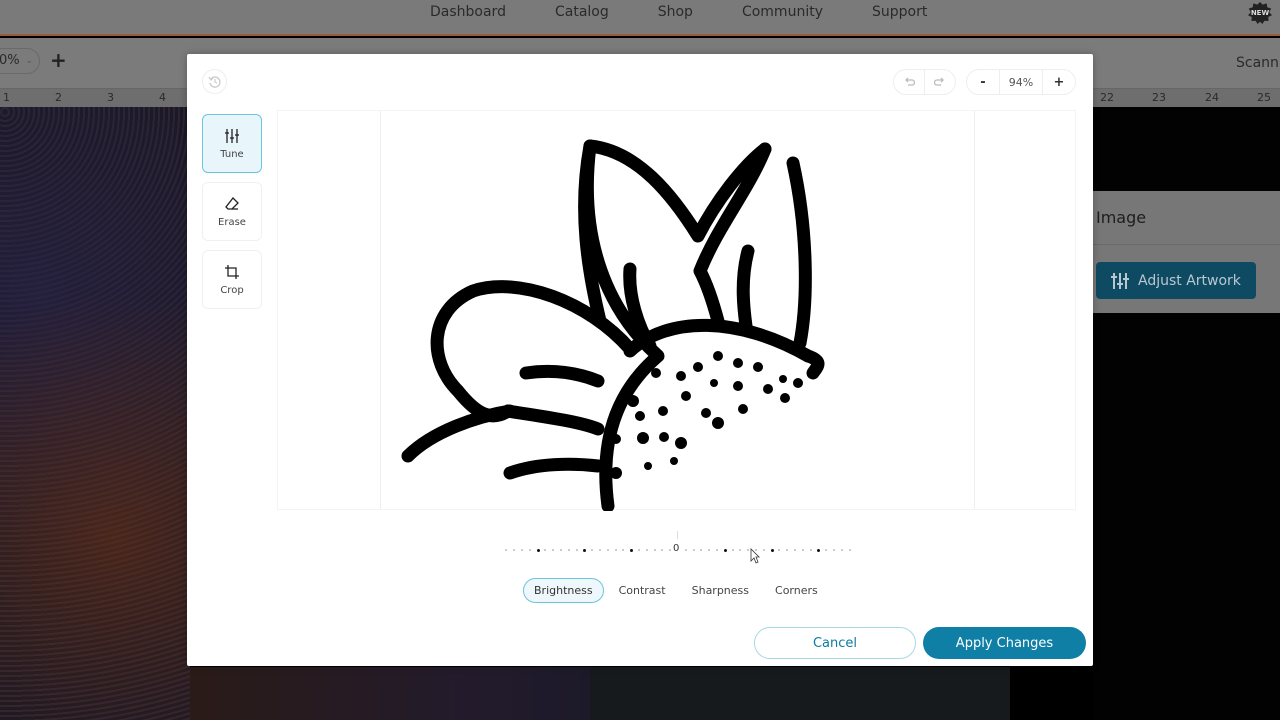  I want to click on tool-erase-label: Erase, so click(232, 222).